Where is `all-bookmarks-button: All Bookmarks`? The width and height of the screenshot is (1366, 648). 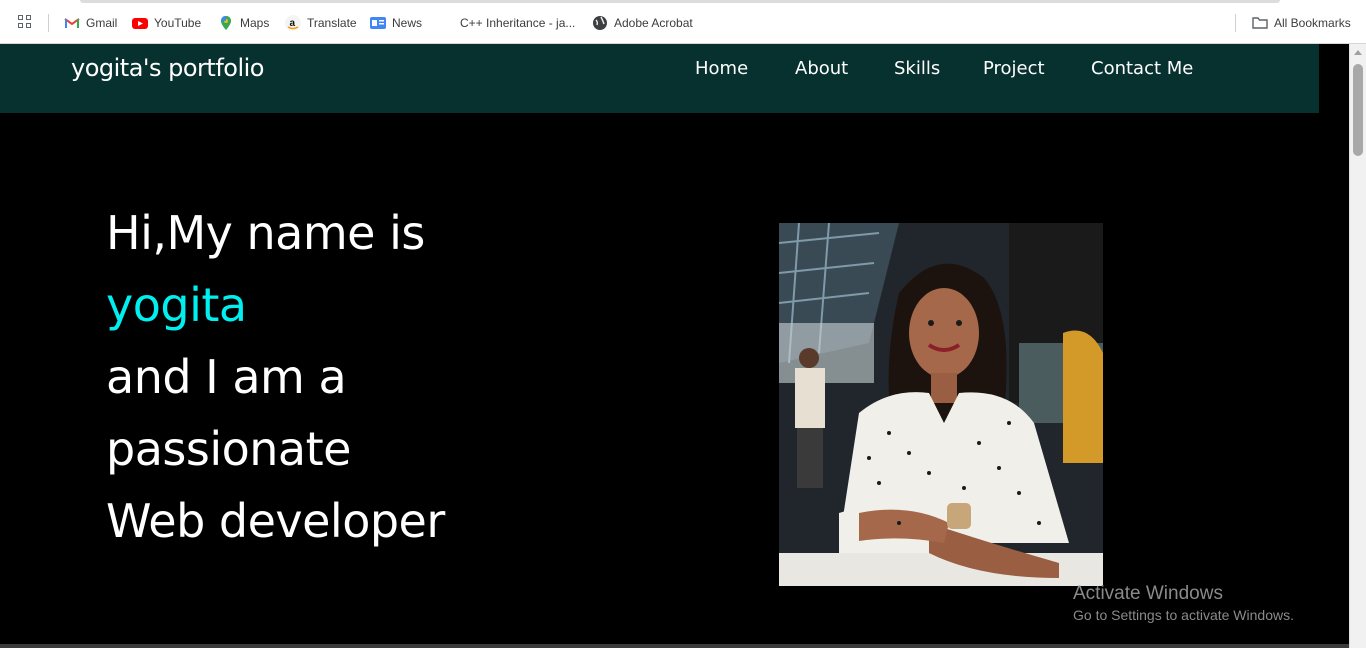
all-bookmarks-button: All Bookmarks is located at coordinates (1301, 23).